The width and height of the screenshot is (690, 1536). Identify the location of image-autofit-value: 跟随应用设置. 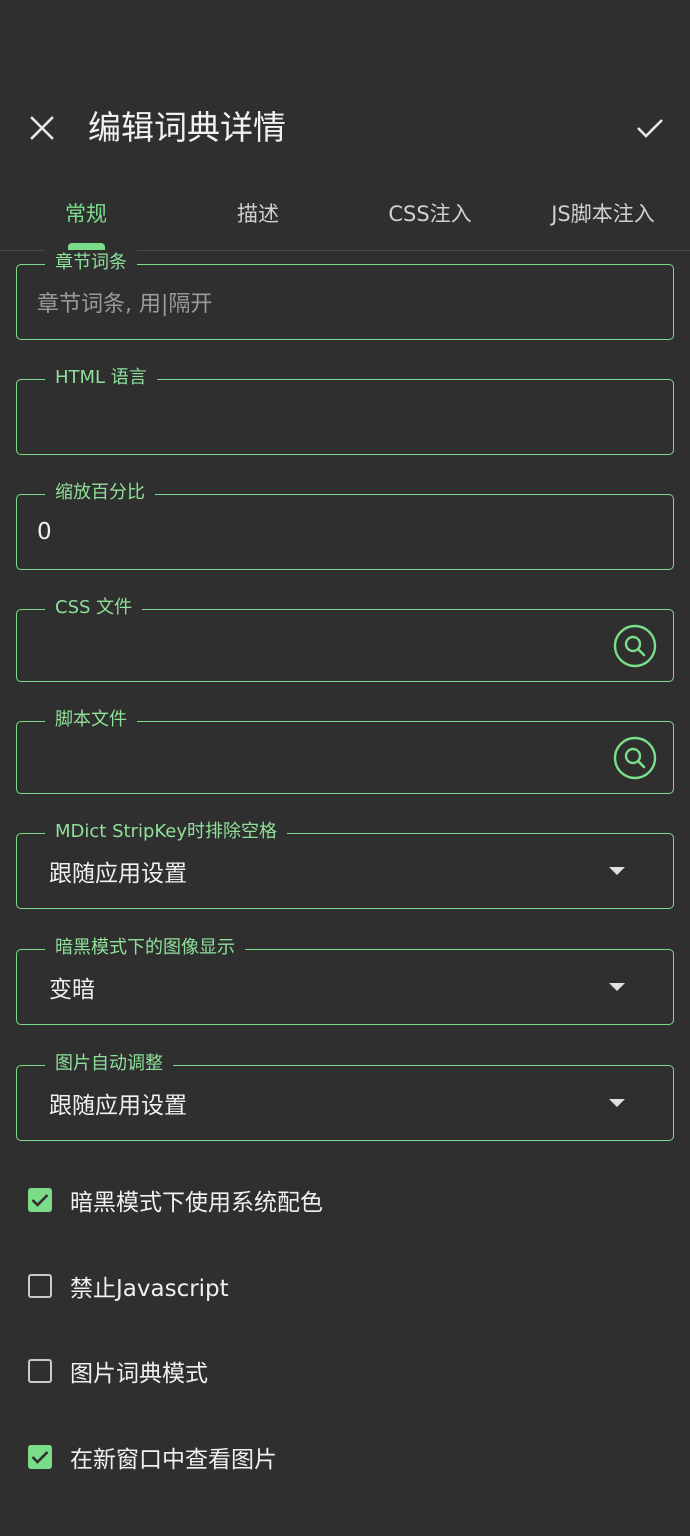
(118, 1106).